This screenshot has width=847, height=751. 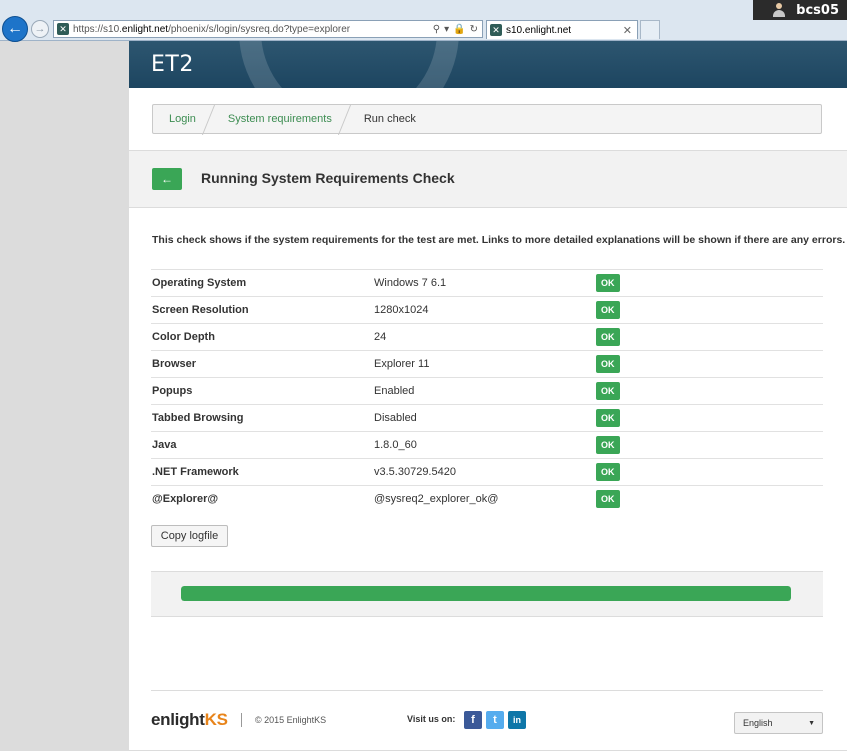 What do you see at coordinates (436, 29) in the screenshot?
I see `search-icon: ⚲` at bounding box center [436, 29].